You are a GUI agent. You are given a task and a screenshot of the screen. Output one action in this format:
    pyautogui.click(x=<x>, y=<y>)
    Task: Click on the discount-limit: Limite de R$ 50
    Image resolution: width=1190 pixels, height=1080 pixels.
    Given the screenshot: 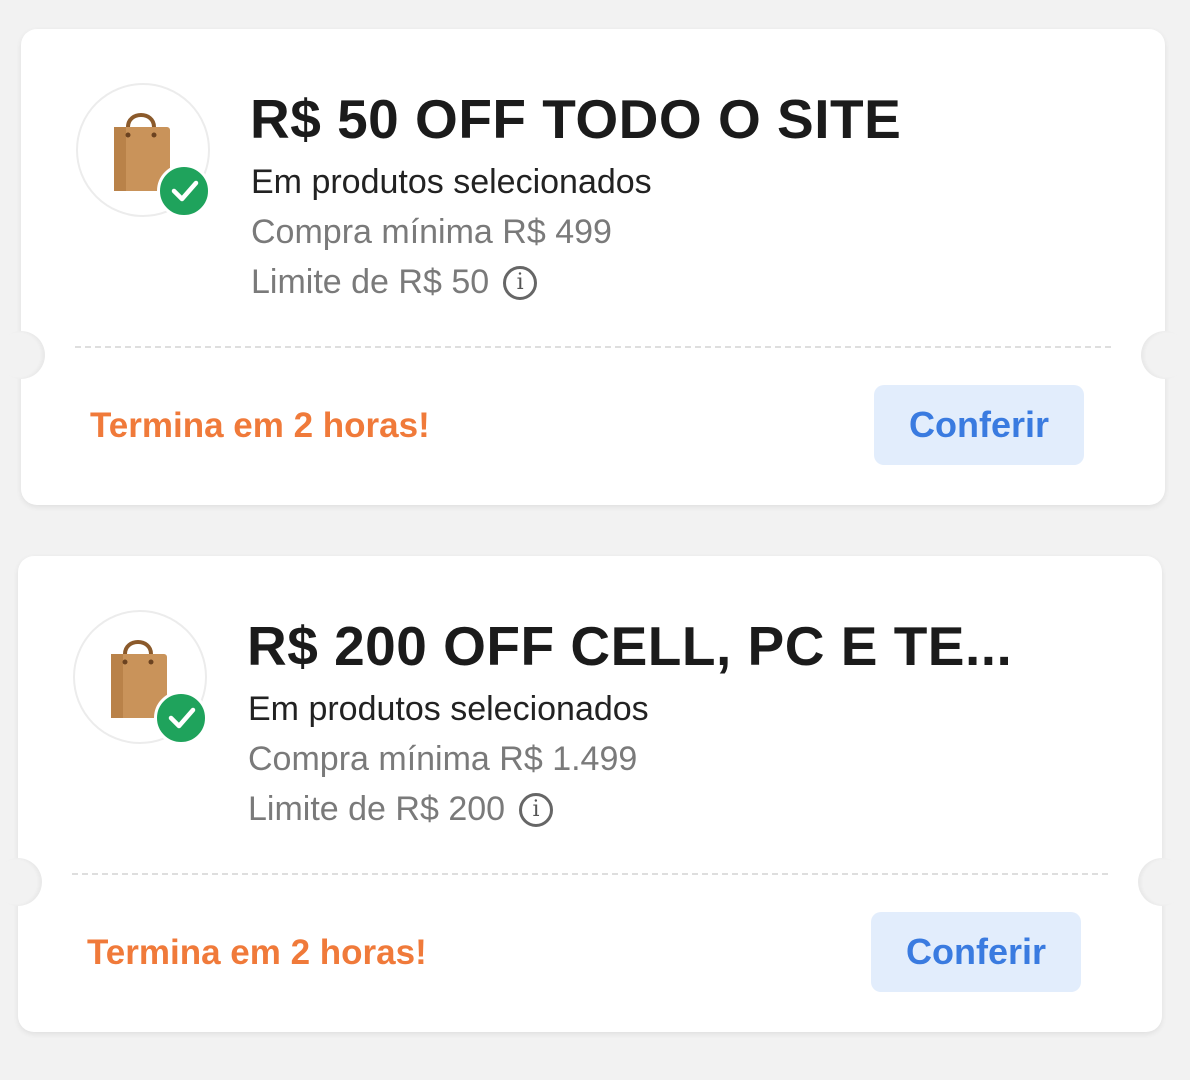 What is the action you would take?
    pyautogui.click(x=370, y=282)
    